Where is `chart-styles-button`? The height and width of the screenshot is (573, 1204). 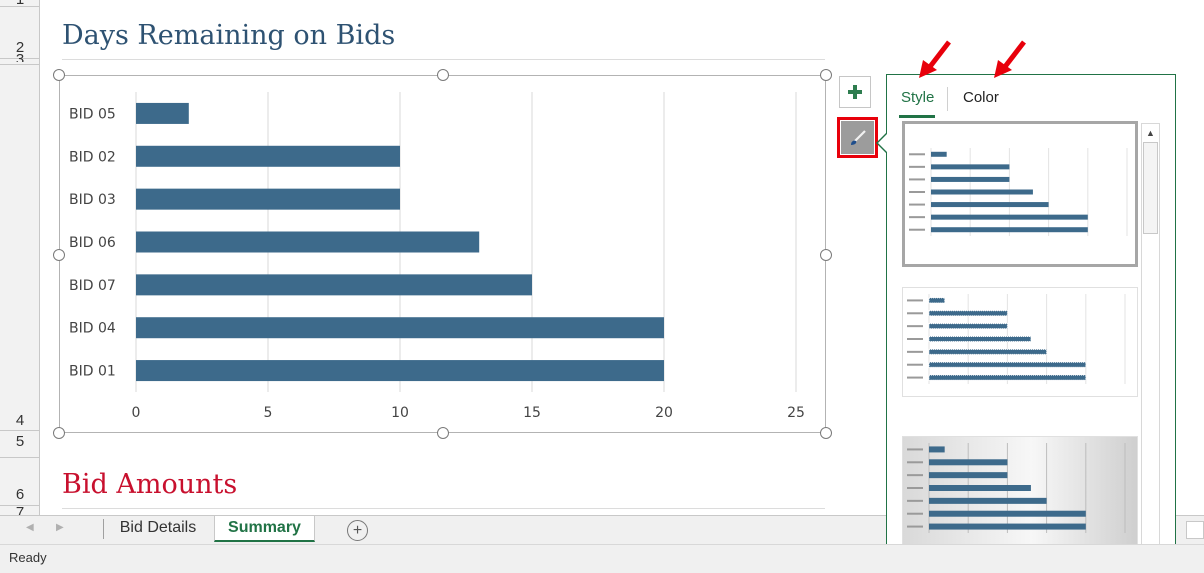
chart-styles-button is located at coordinates (857, 137).